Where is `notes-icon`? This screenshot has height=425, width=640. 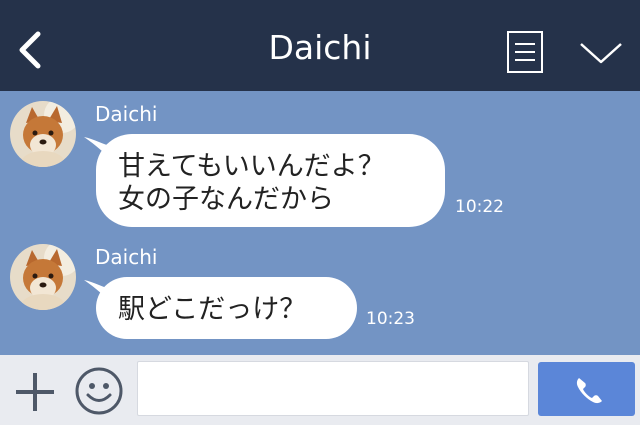
notes-icon is located at coordinates (525, 52).